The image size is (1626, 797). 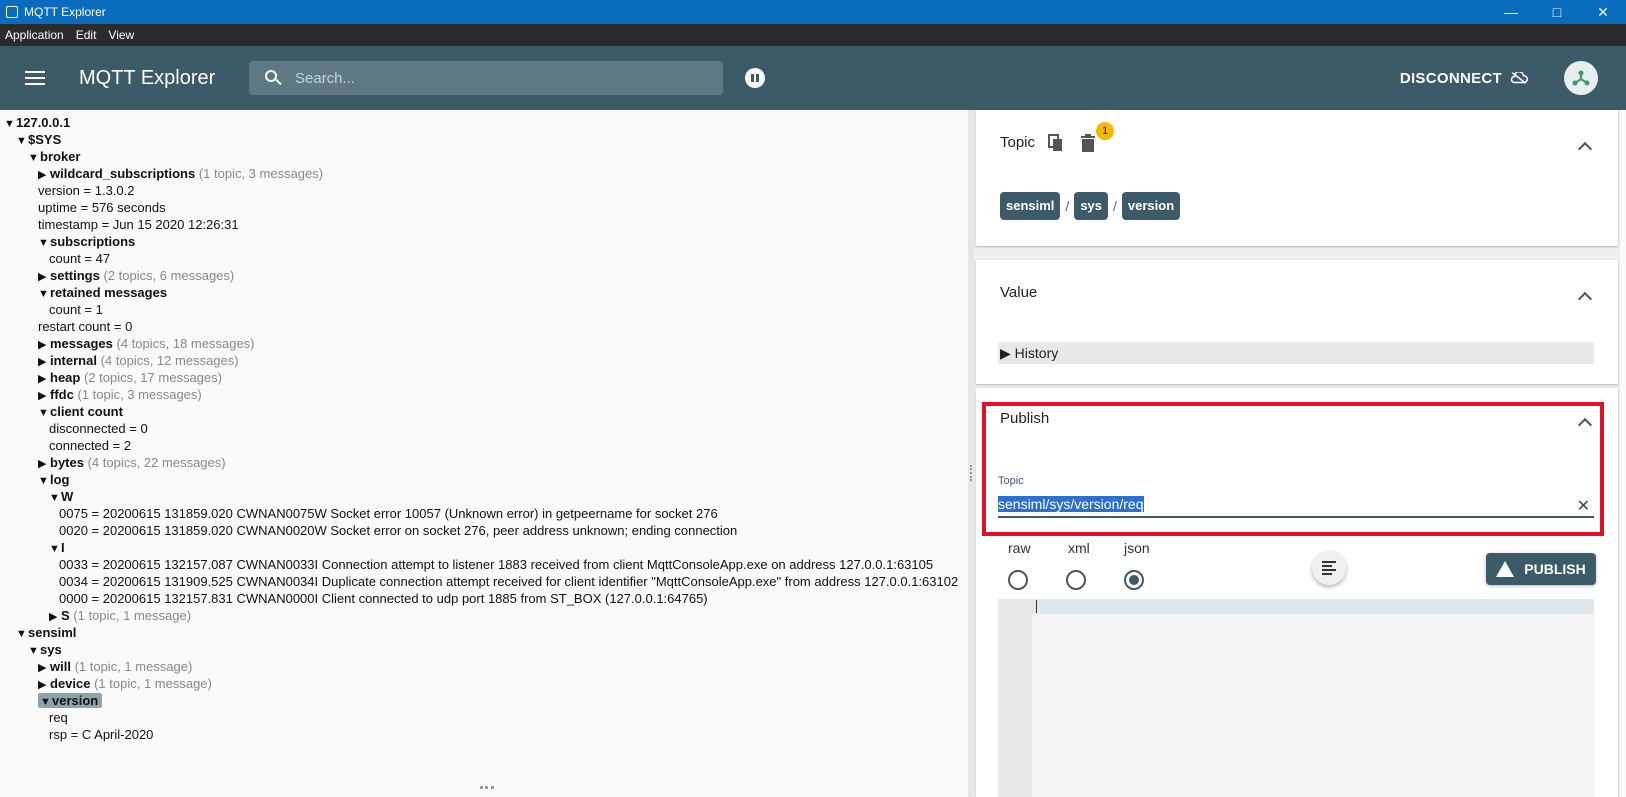 What do you see at coordinates (91, 309) in the screenshot?
I see `tree-node-value: = 1` at bounding box center [91, 309].